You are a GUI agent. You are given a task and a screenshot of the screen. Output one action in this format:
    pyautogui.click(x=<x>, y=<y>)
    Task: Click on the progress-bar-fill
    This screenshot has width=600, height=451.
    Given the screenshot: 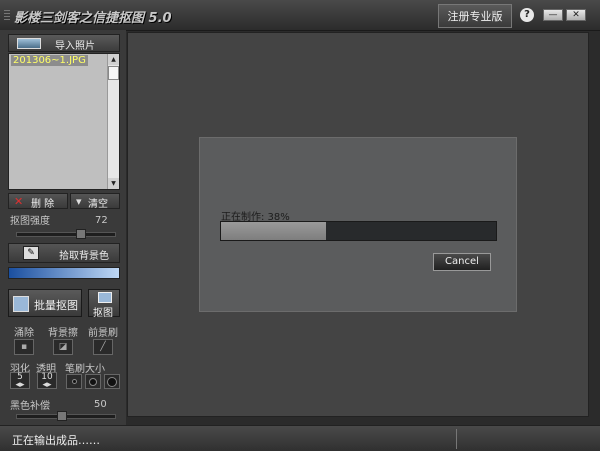 What is the action you would take?
    pyautogui.click(x=273, y=231)
    